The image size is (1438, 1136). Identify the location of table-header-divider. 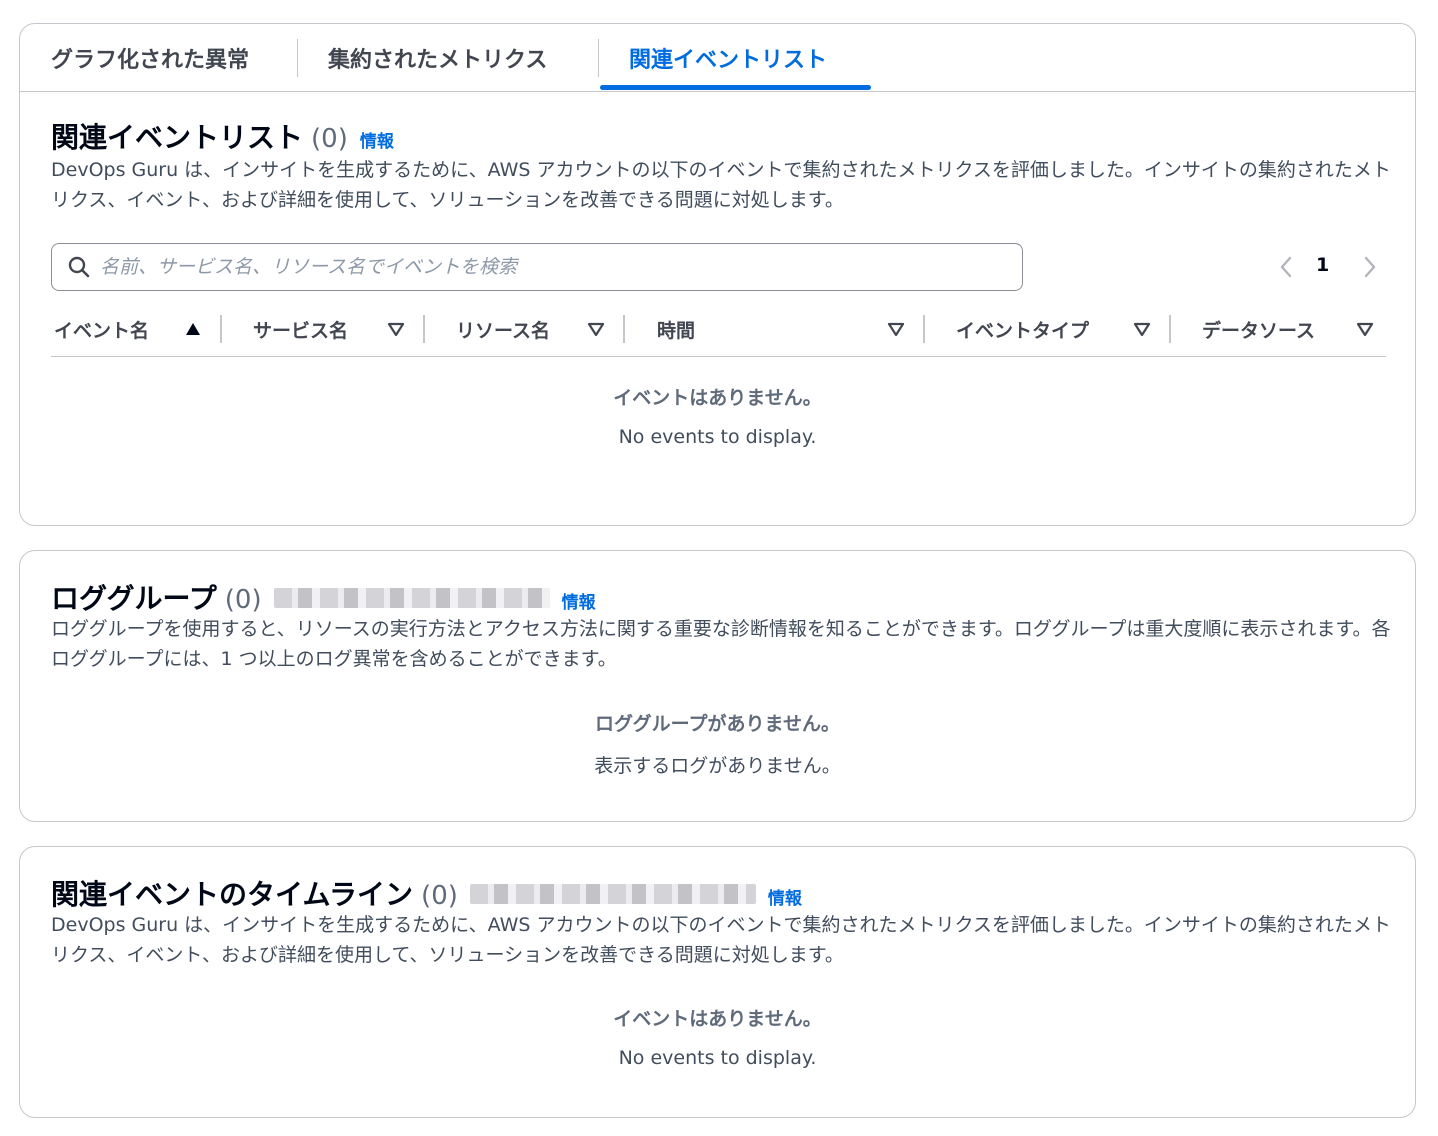
(718, 356).